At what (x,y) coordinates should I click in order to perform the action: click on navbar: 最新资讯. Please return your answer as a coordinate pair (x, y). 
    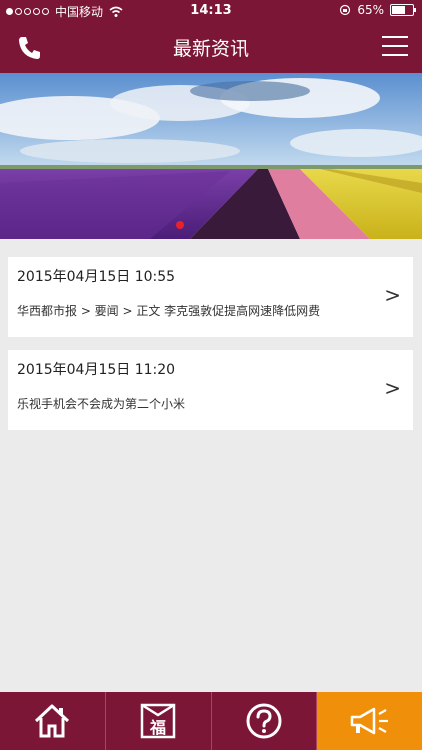
    Looking at the image, I should click on (211, 47).